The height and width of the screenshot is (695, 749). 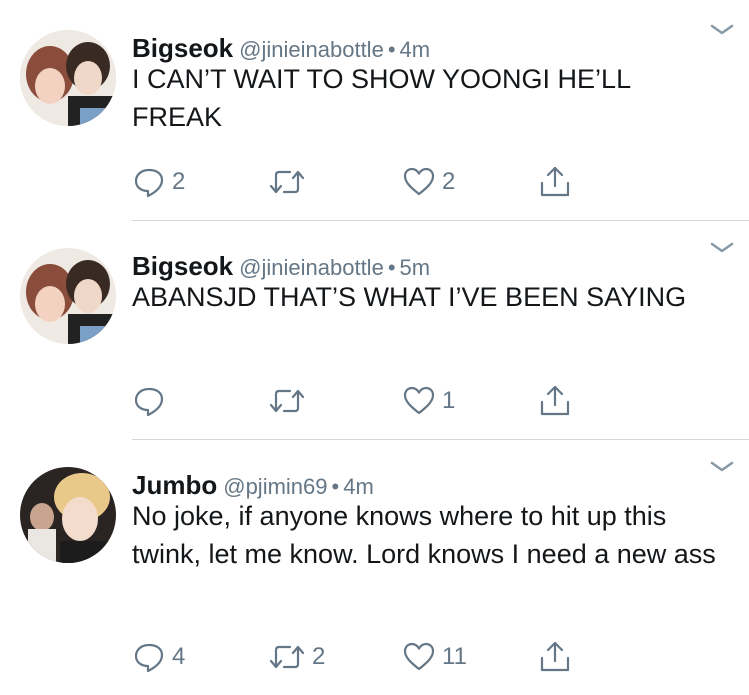 What do you see at coordinates (362, 657) in the screenshot?
I see `tweet-actions: 4 2 11` at bounding box center [362, 657].